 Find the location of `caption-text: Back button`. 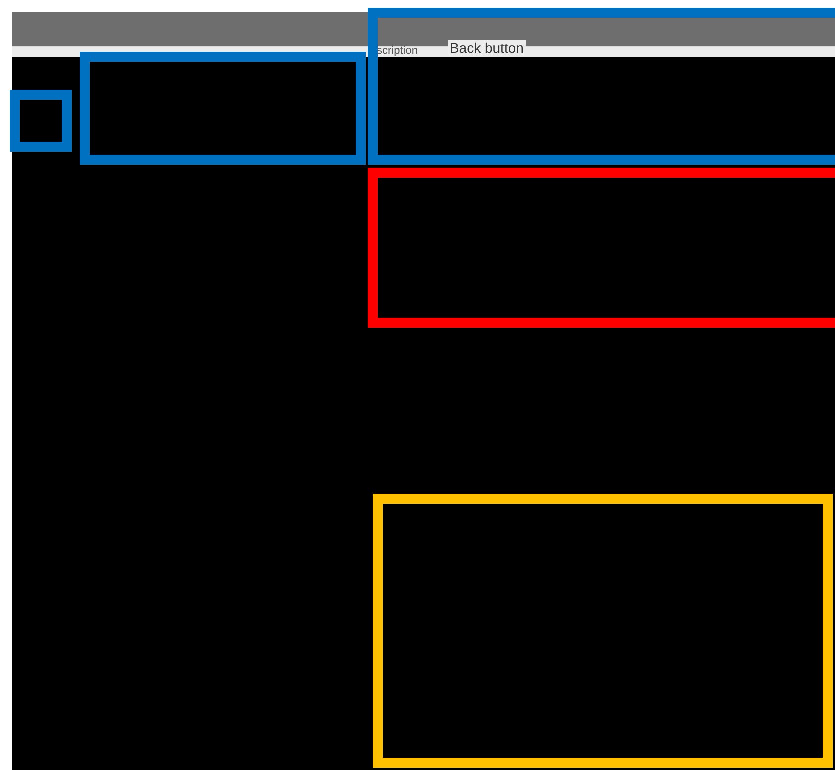

caption-text: Back button is located at coordinates (487, 48).